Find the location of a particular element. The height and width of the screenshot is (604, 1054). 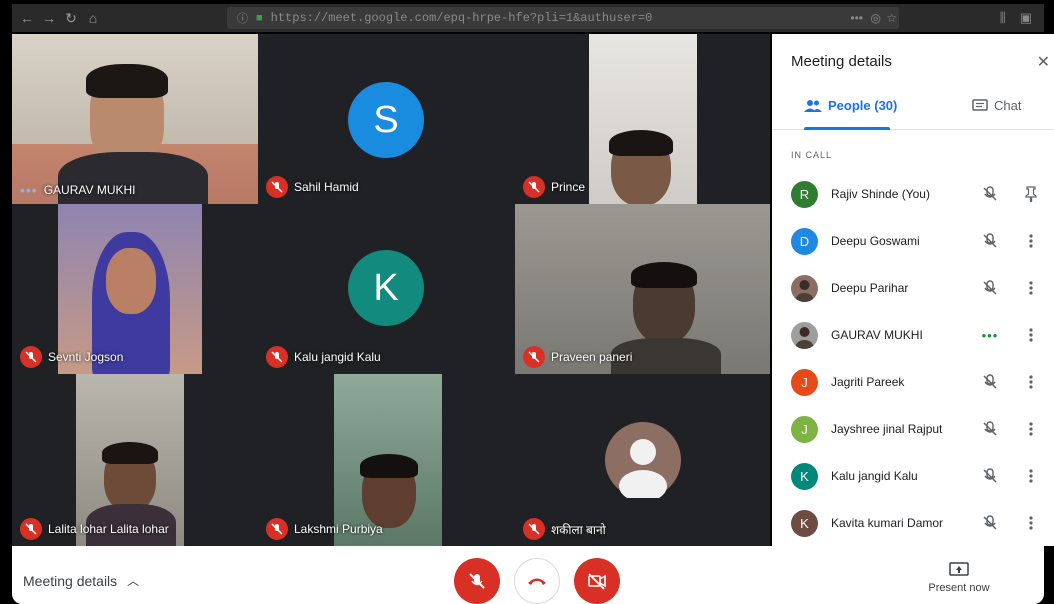

participant-name: Kavita kumari Damor is located at coordinates (887, 523).